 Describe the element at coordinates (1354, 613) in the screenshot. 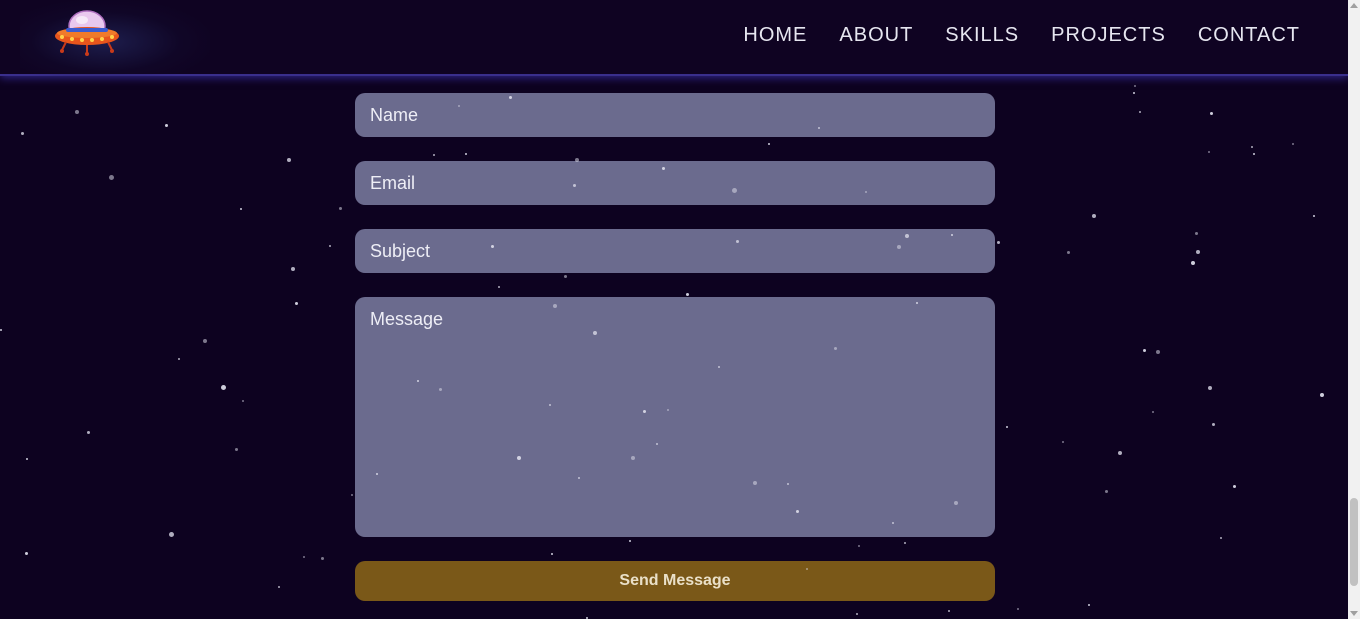

I see `scroll-down-icon` at that location.